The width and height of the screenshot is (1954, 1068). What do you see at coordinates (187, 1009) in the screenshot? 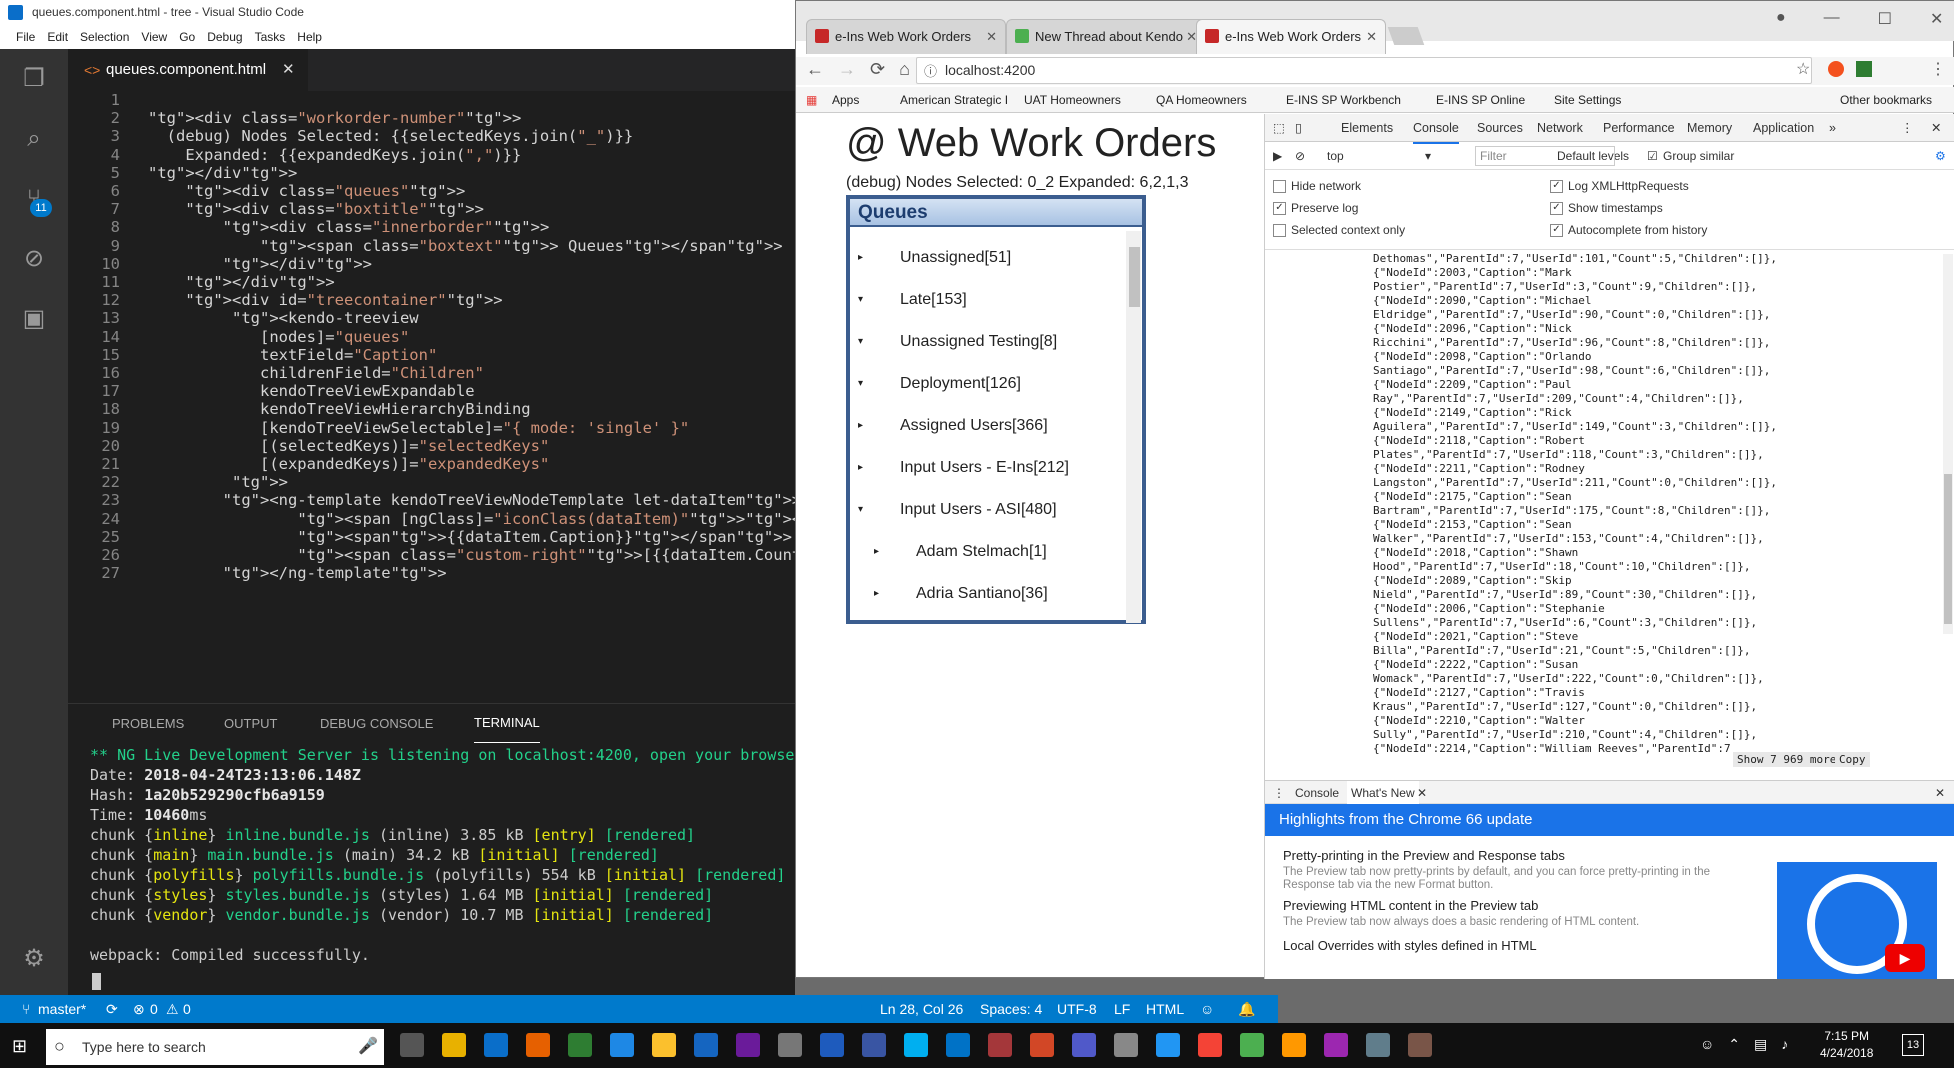
I see `status-warnings: 0` at bounding box center [187, 1009].